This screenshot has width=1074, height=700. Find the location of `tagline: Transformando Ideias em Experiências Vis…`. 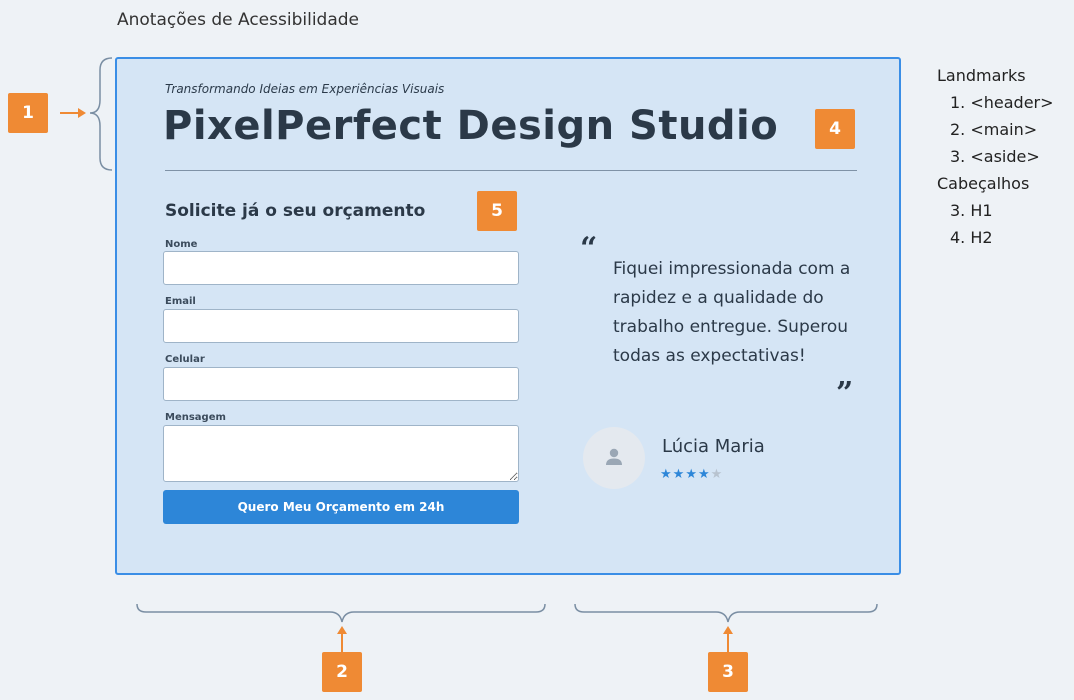

tagline: Transformando Ideias em Experiências Vis… is located at coordinates (305, 89).